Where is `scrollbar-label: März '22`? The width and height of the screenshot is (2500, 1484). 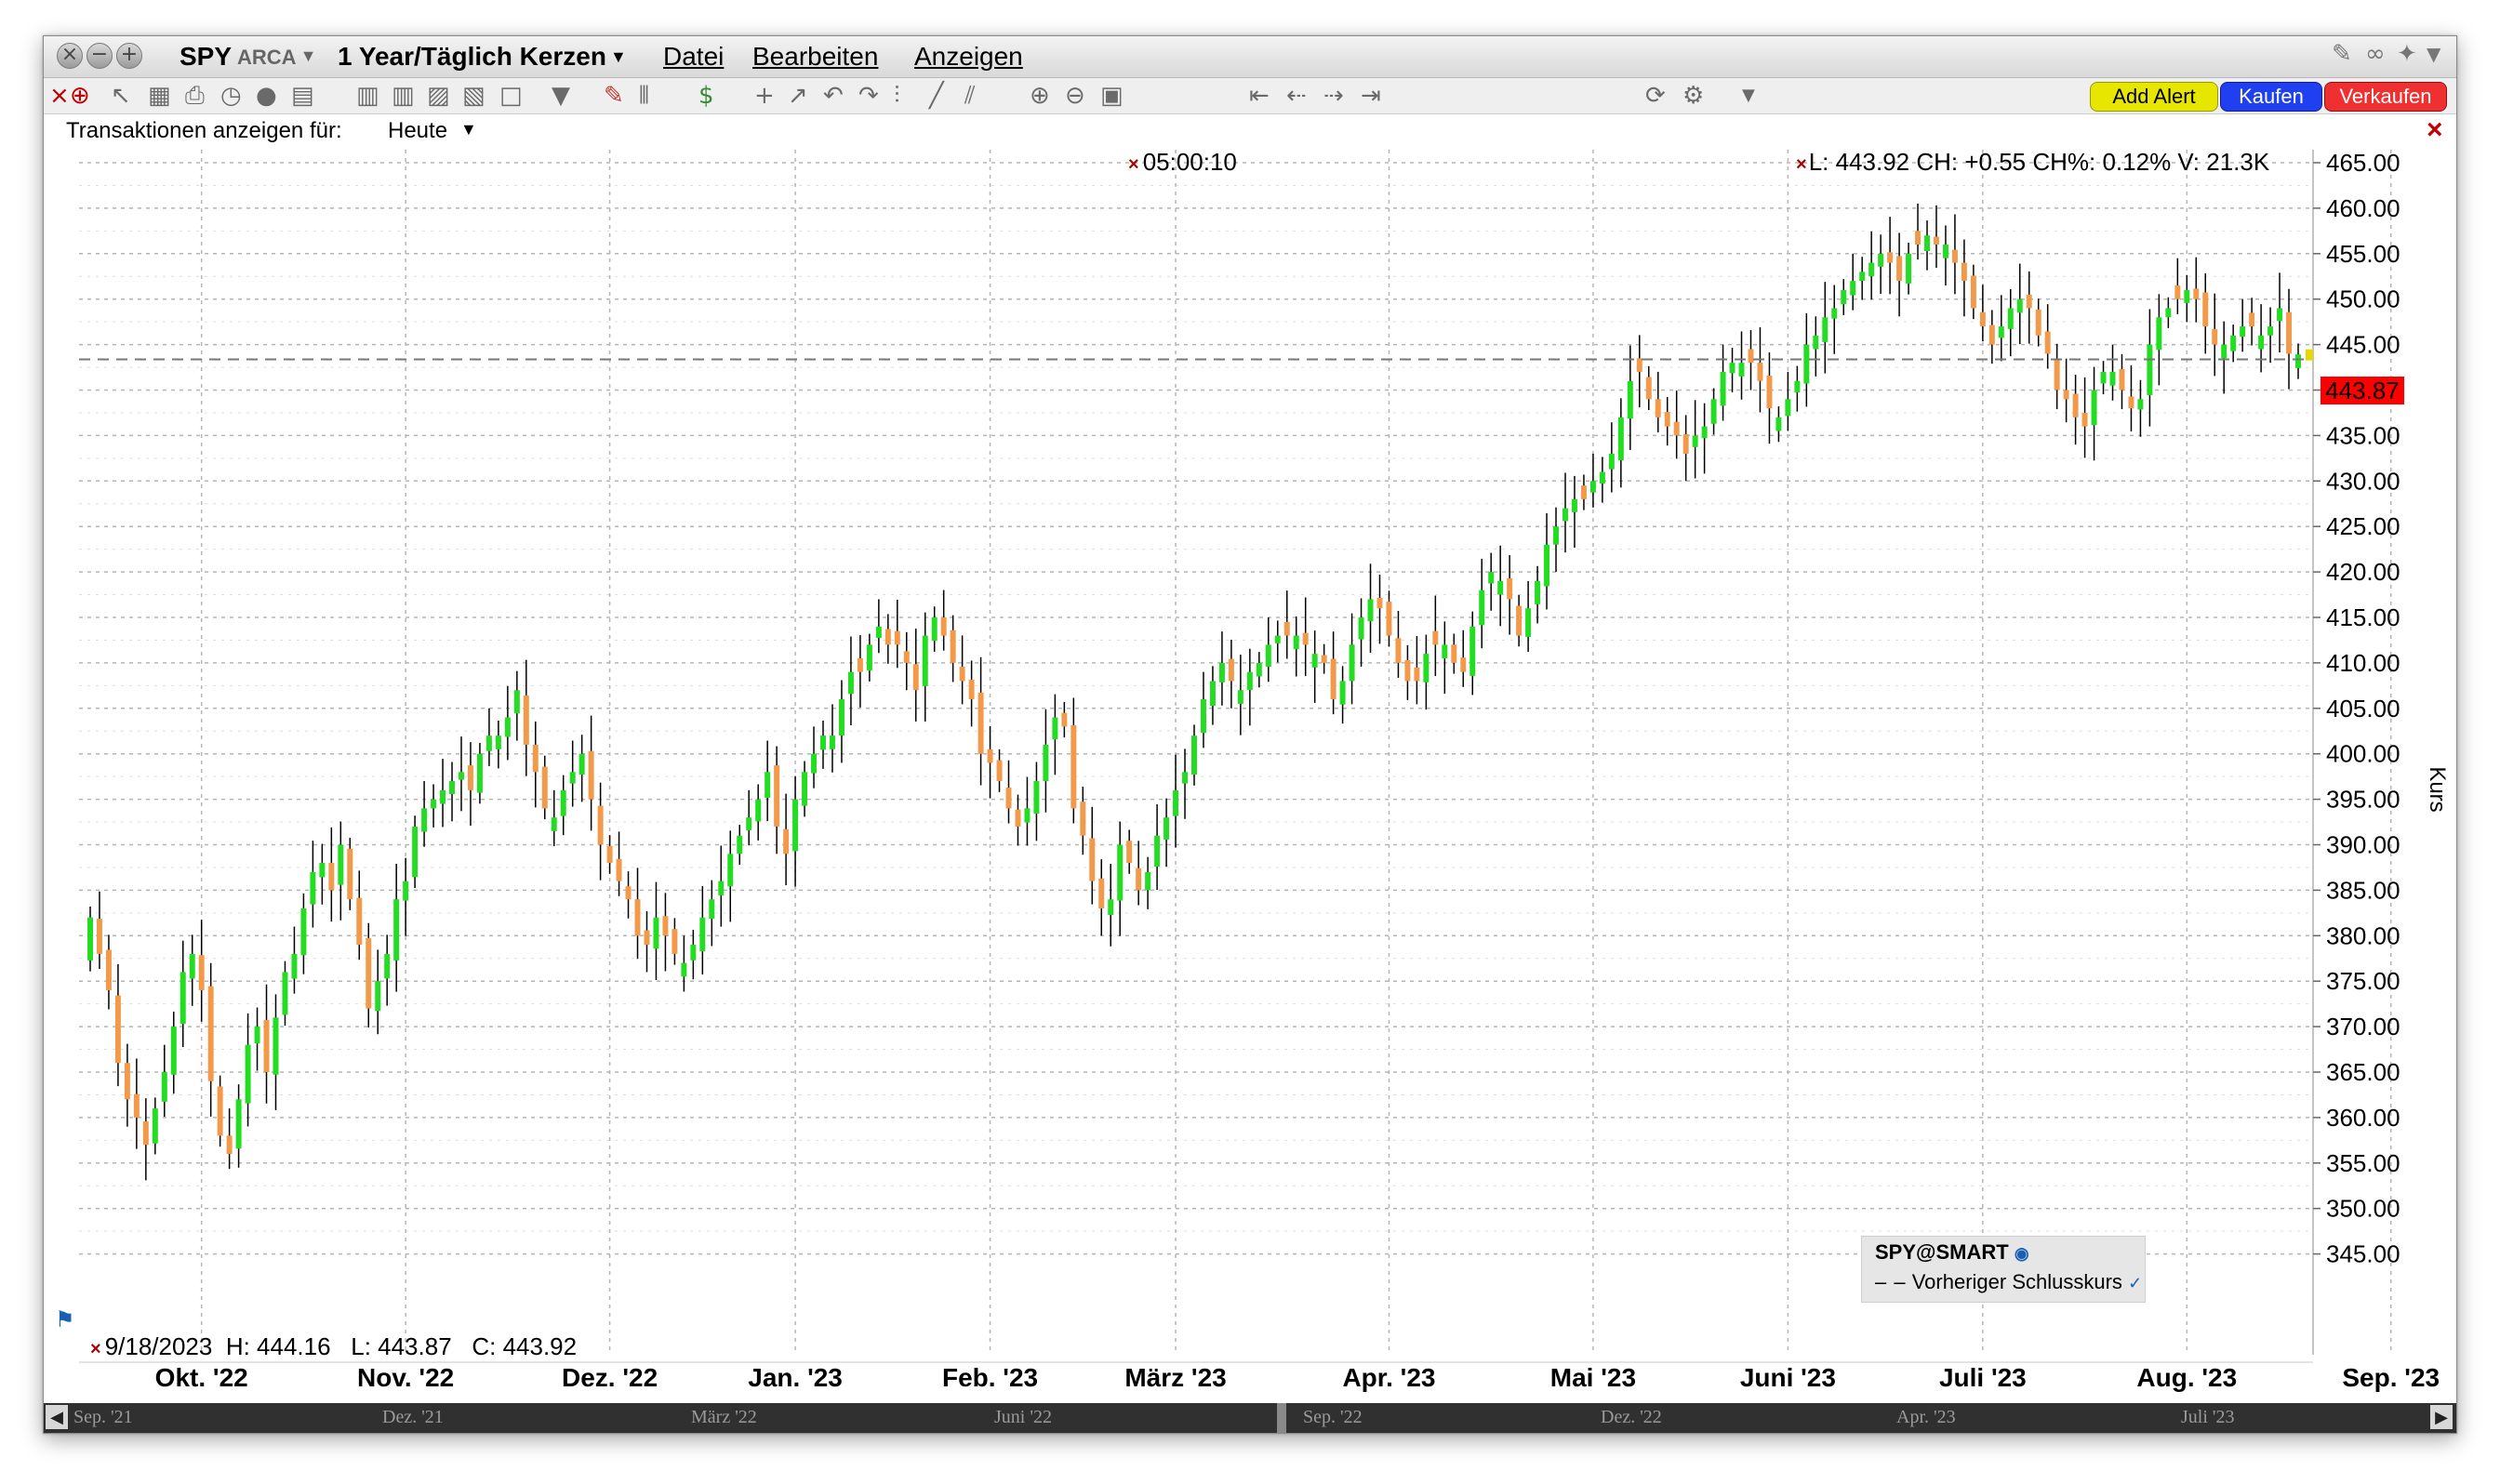
scrollbar-label: März '22 is located at coordinates (724, 1417).